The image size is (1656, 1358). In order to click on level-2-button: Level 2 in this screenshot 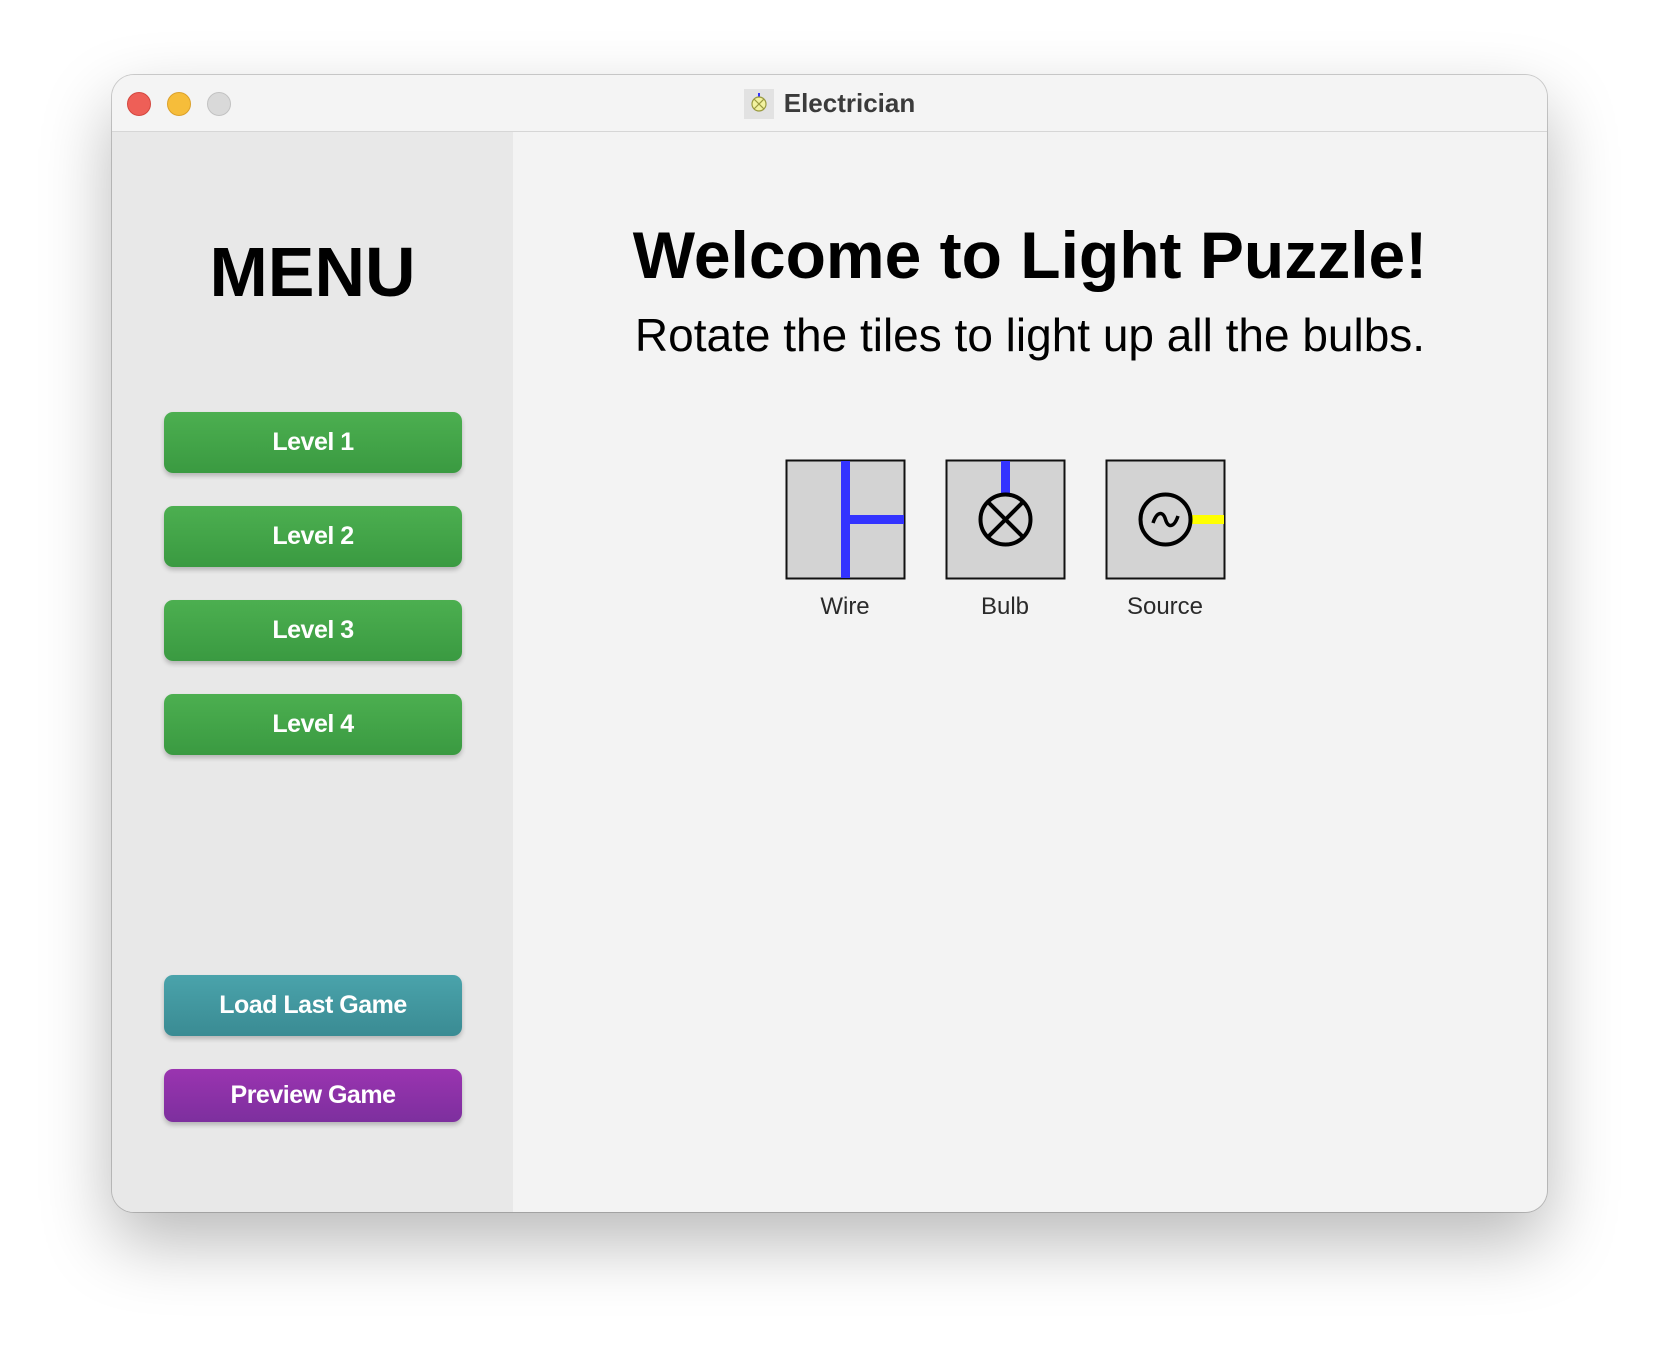, I will do `click(313, 536)`.